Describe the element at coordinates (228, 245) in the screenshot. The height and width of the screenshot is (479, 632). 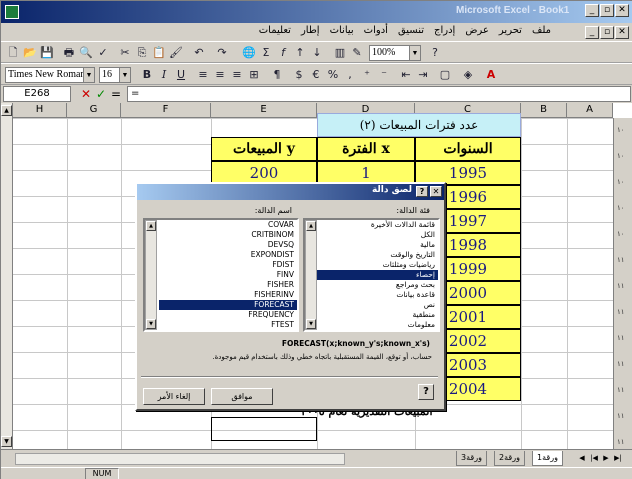
I see `function-item: DEVSQ` at that location.